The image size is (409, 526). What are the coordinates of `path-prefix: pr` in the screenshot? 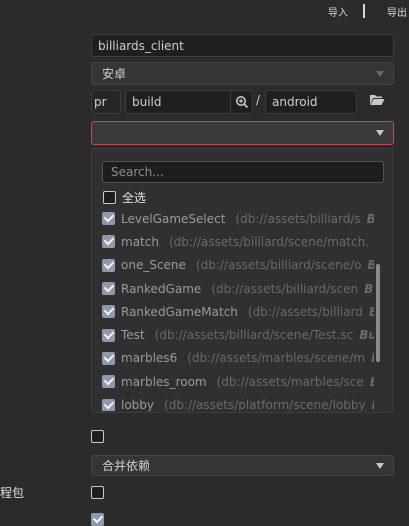 It's located at (106, 102).